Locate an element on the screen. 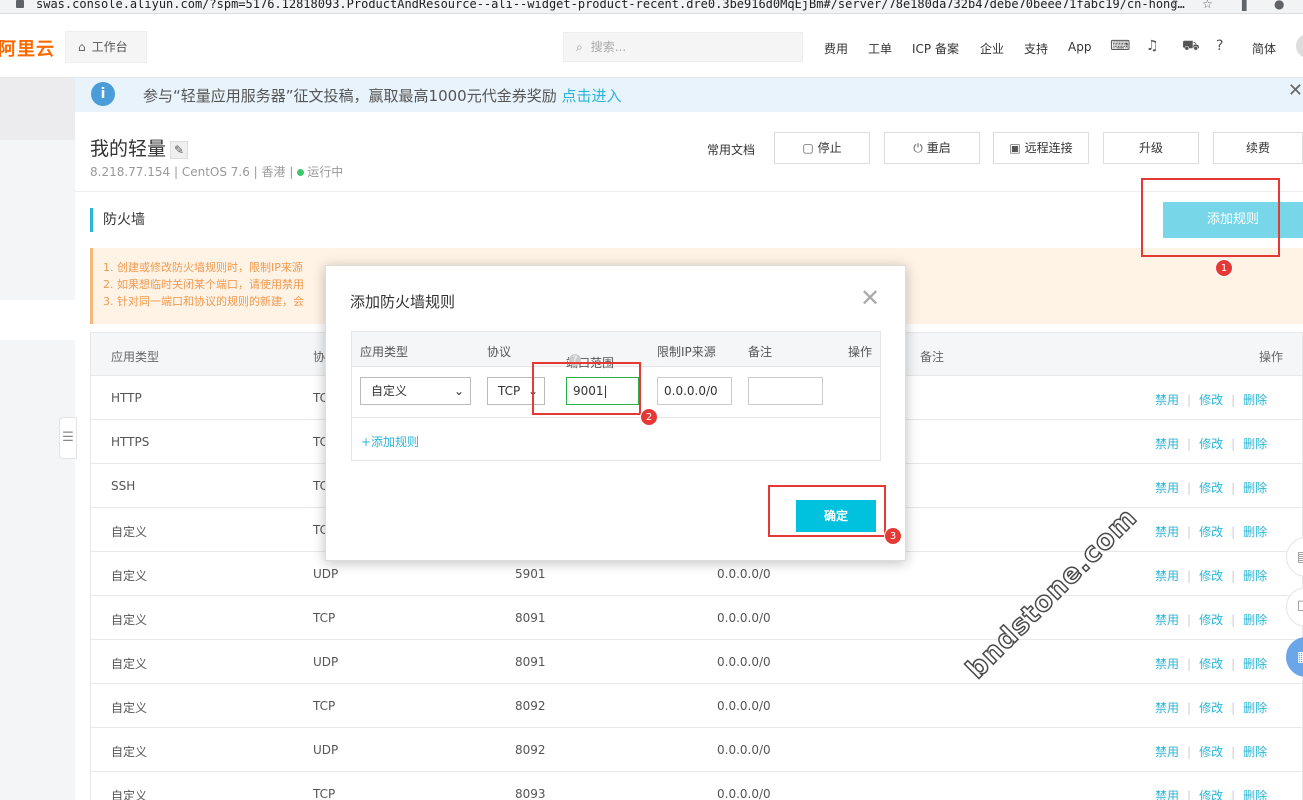  language-switch: 简体 is located at coordinates (1264, 48).